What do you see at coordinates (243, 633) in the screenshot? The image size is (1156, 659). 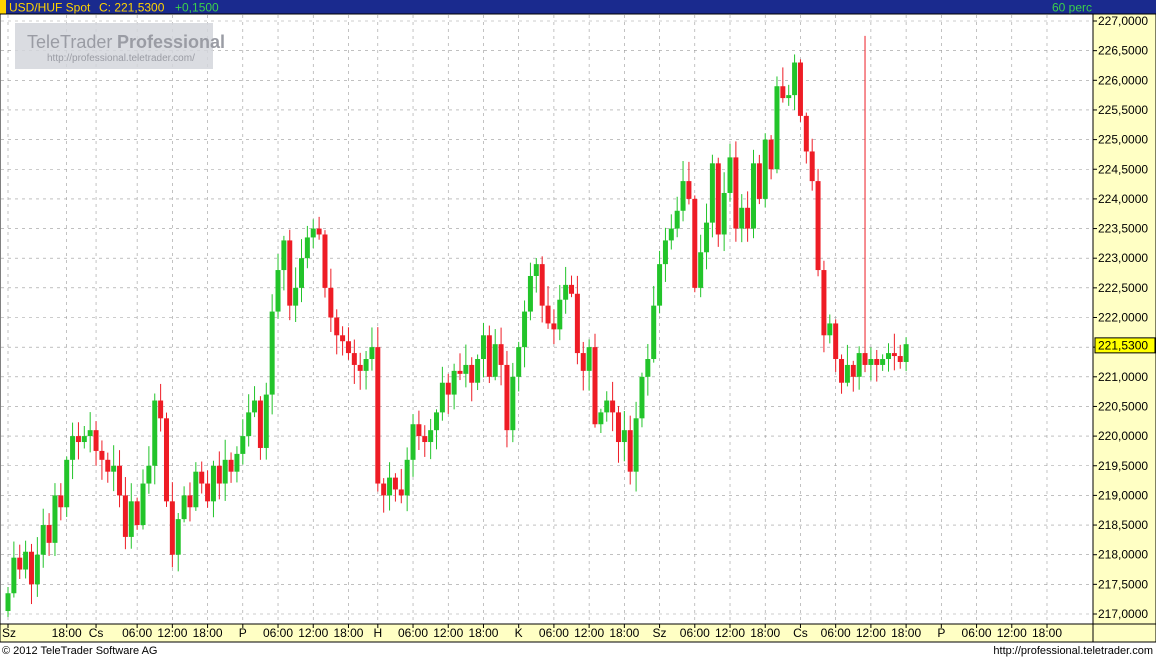 I see `time-tick-label: P` at bounding box center [243, 633].